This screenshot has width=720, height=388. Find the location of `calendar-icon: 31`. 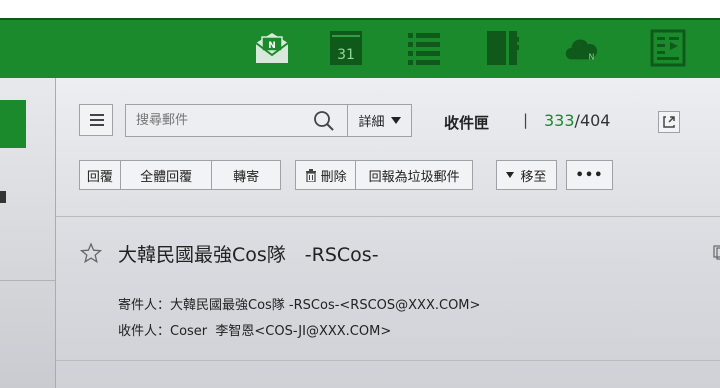

calendar-icon: 31 is located at coordinates (346, 48).